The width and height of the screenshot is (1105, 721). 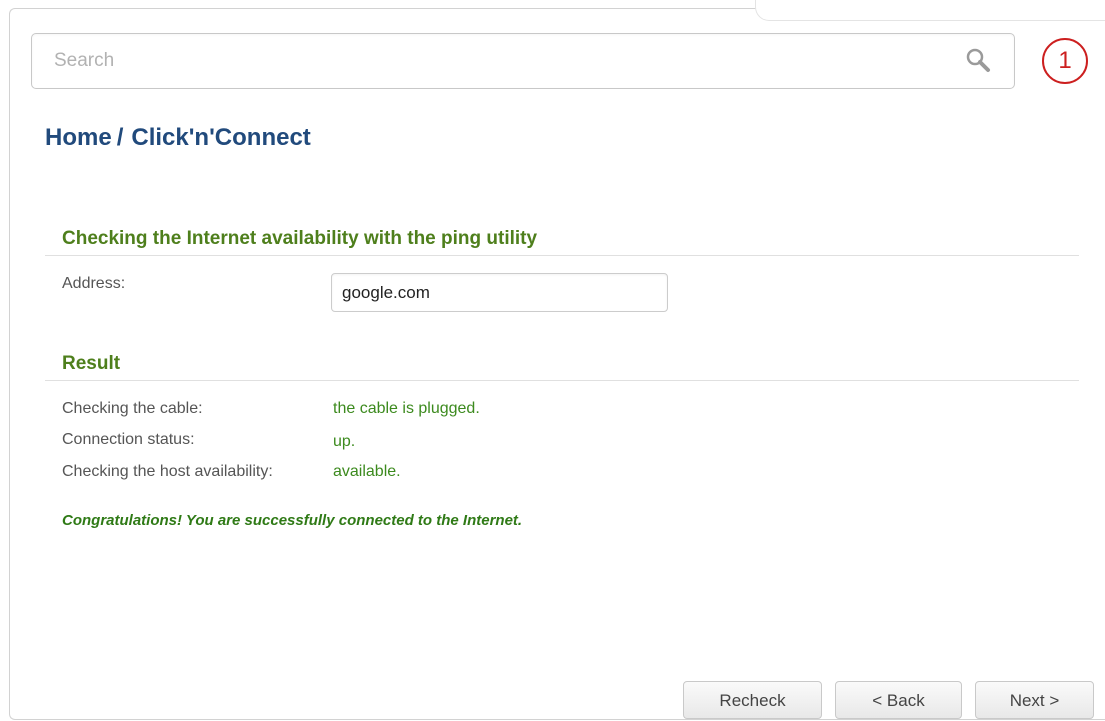 I want to click on search-box, so click(x=523, y=61).